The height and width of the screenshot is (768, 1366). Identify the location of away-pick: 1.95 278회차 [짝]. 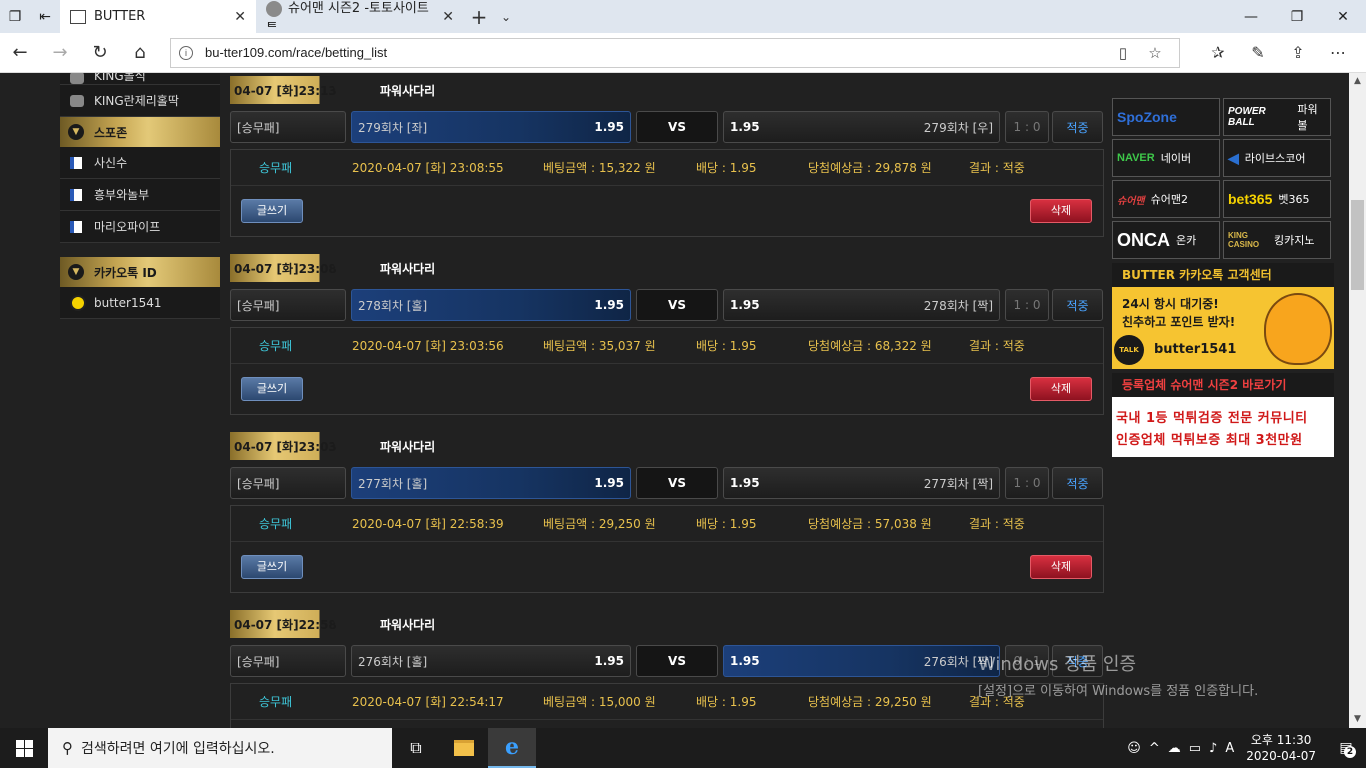
(861, 305).